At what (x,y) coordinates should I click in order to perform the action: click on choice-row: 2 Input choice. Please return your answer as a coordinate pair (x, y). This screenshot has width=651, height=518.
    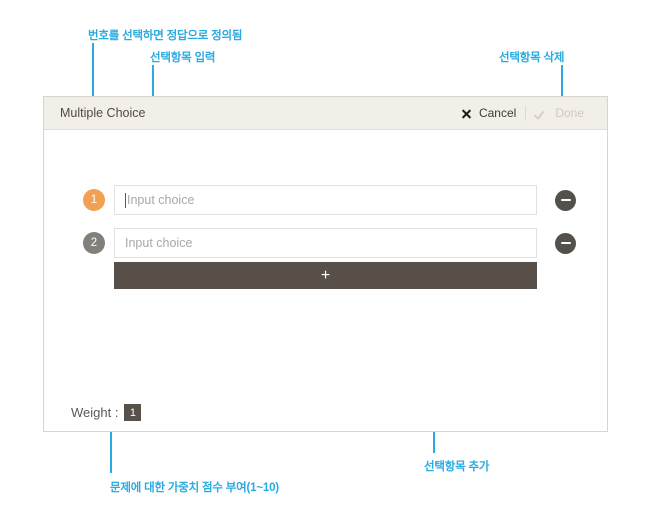
    Looking at the image, I should click on (325, 243).